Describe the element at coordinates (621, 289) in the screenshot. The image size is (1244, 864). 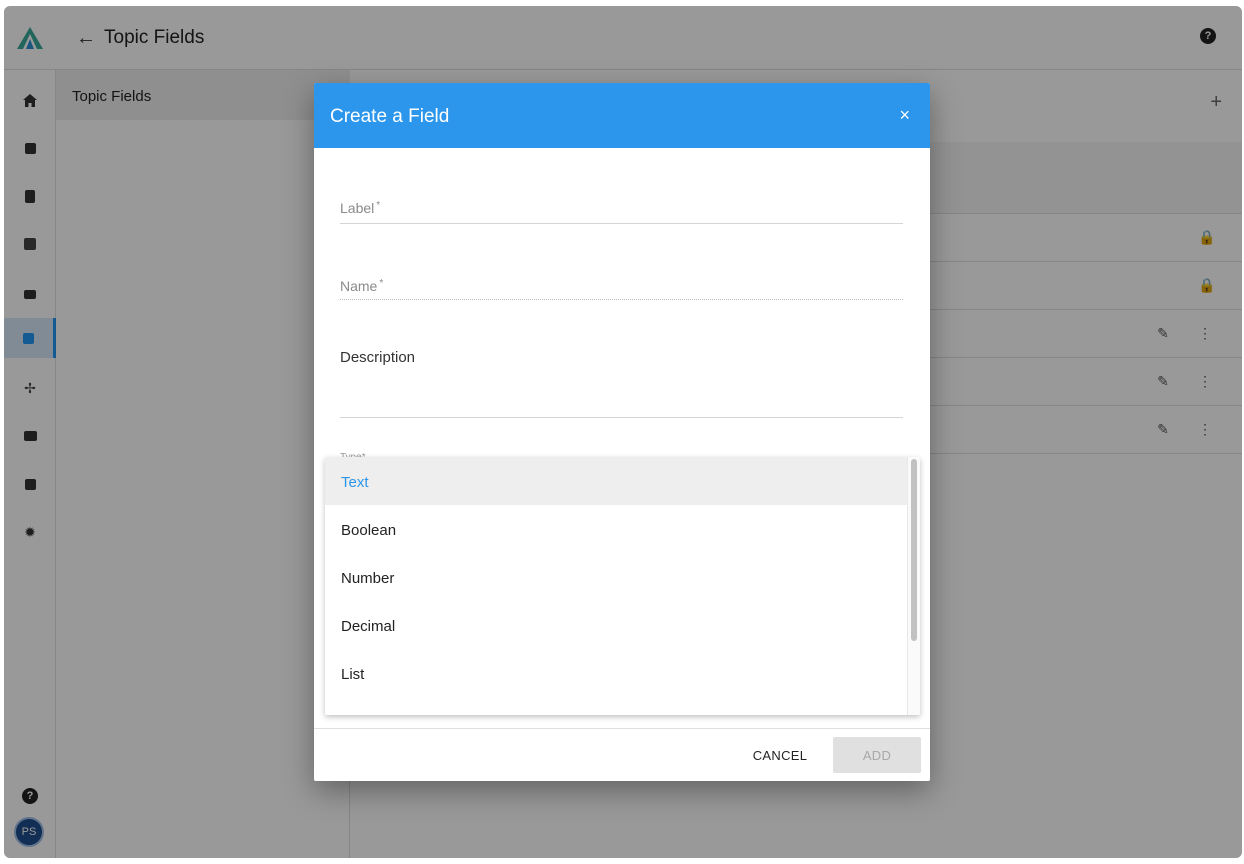
I see `name-field: Name *` at that location.